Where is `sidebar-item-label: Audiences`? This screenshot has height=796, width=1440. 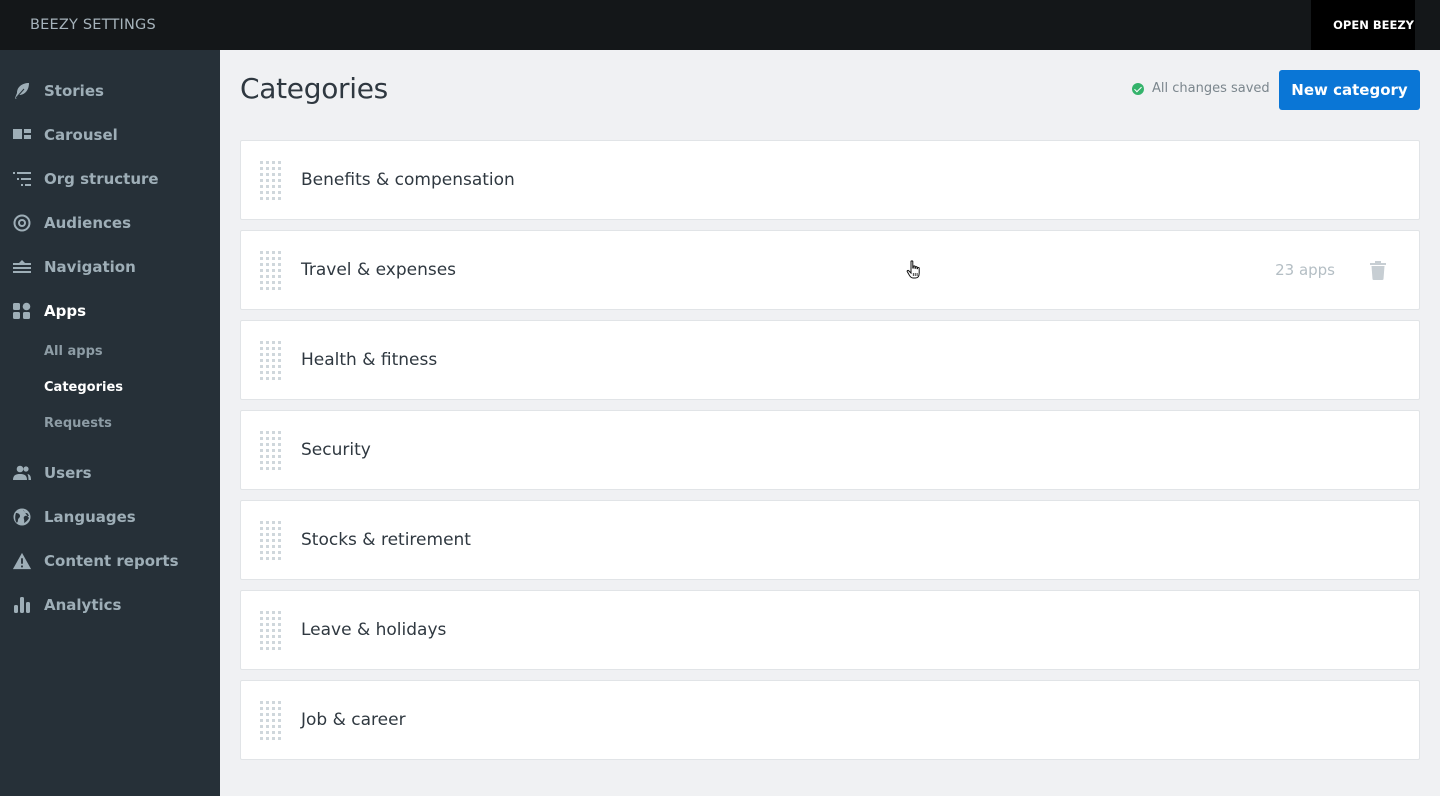
sidebar-item-label: Audiences is located at coordinates (88, 223).